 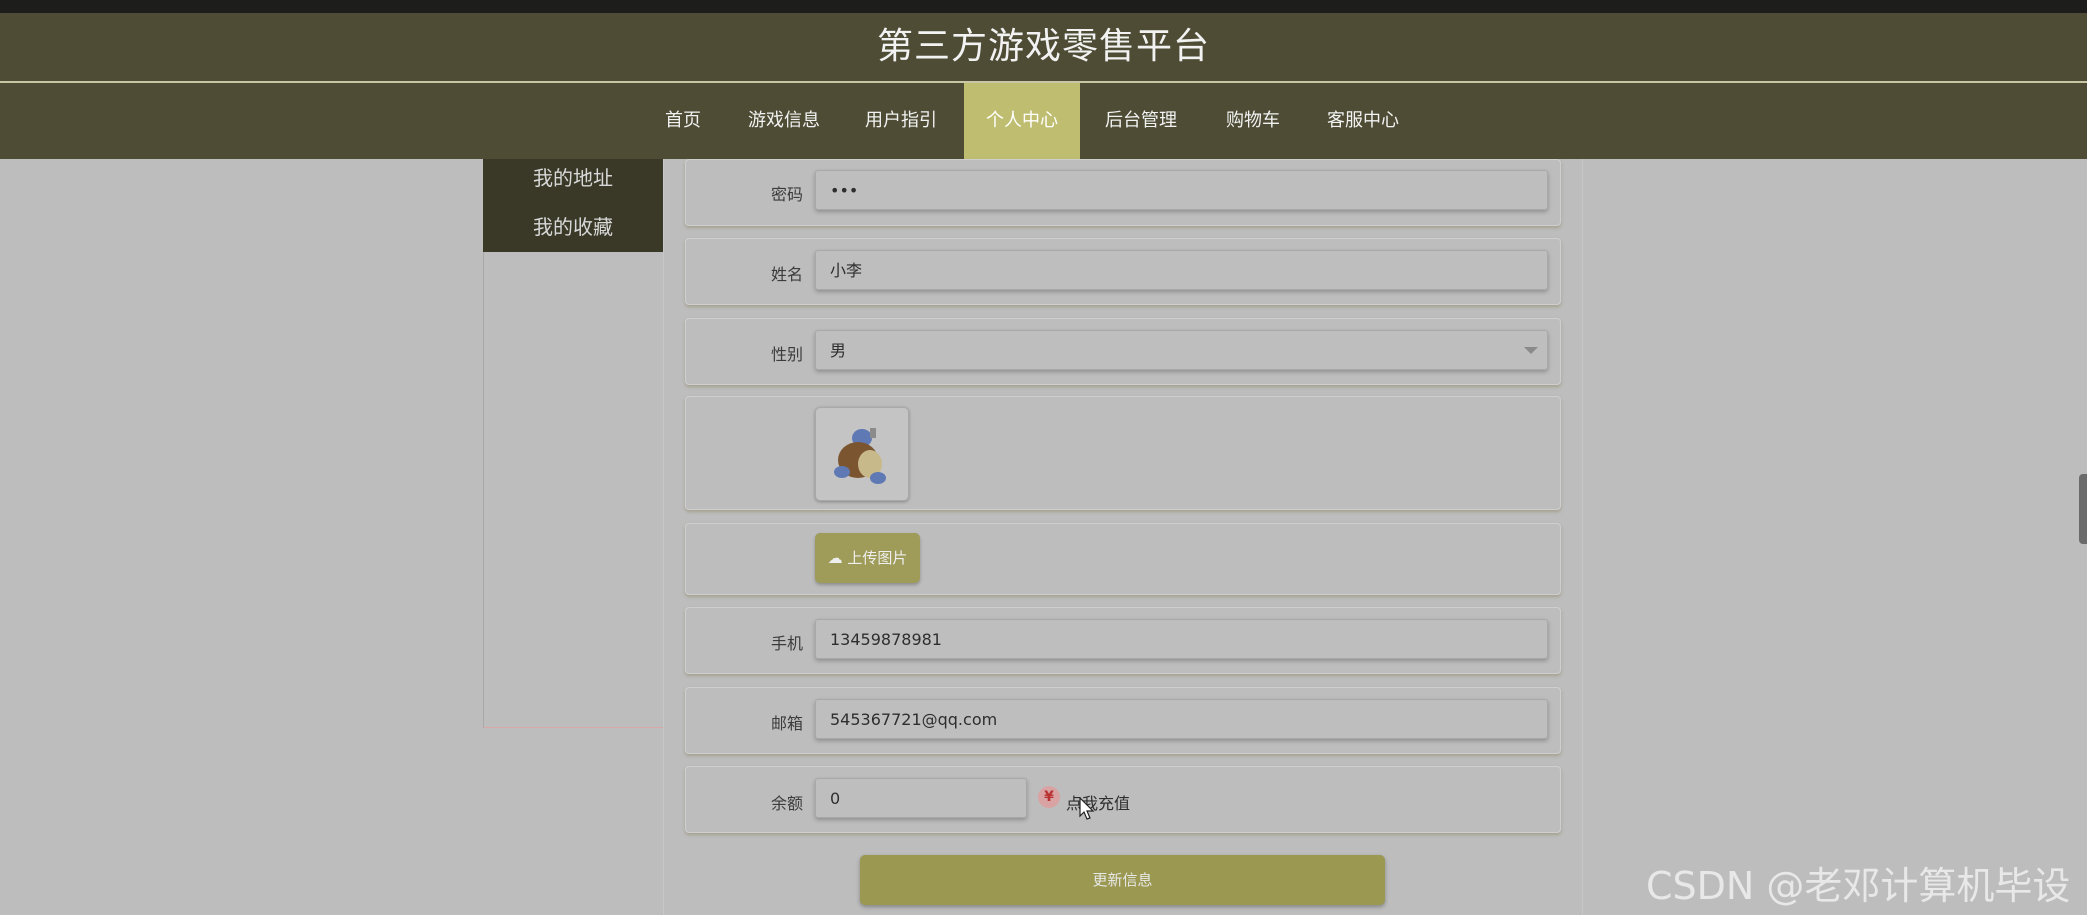 What do you see at coordinates (1181, 719) in the screenshot?
I see `email-input: 545367721@qq.com` at bounding box center [1181, 719].